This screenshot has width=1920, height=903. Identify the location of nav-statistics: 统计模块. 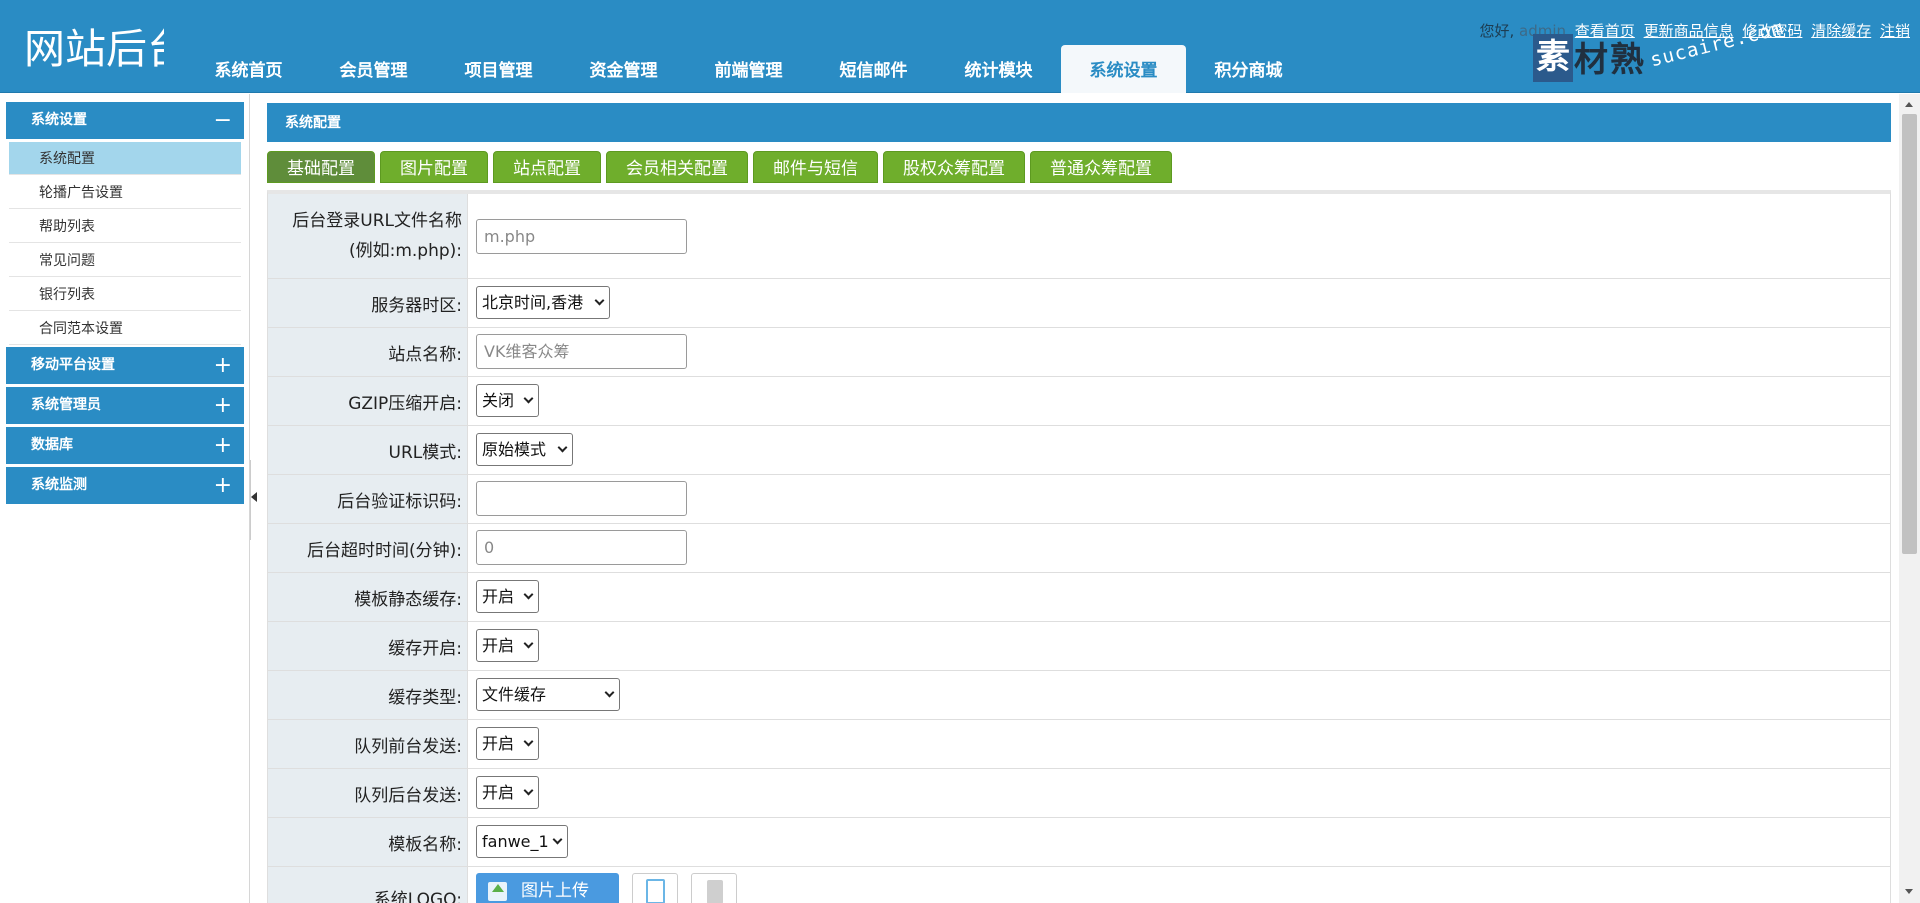
(998, 69).